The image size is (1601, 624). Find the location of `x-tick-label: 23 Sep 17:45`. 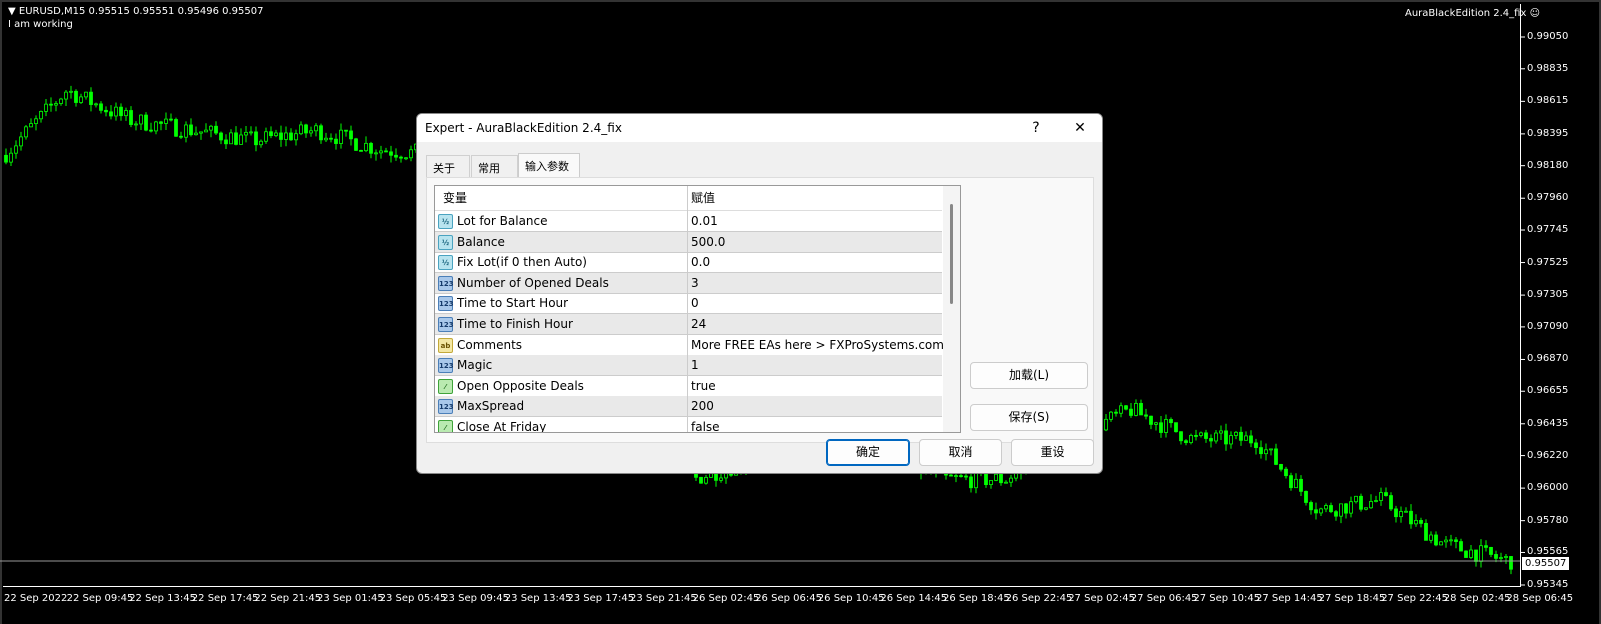

x-tick-label: 23 Sep 17:45 is located at coordinates (601, 598).